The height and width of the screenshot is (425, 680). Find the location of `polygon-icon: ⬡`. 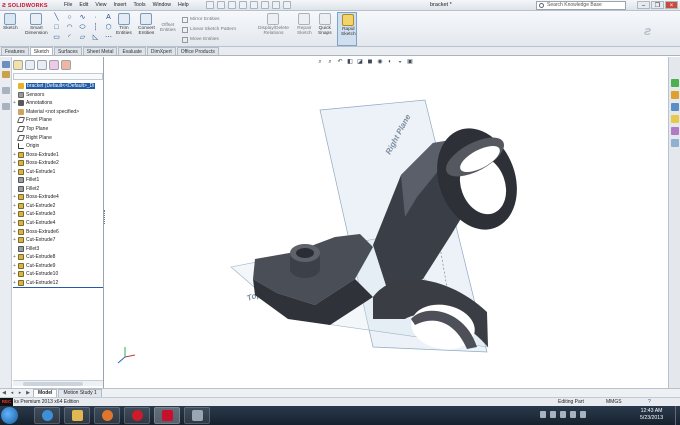

polygon-icon: ⬡ is located at coordinates (108, 28).